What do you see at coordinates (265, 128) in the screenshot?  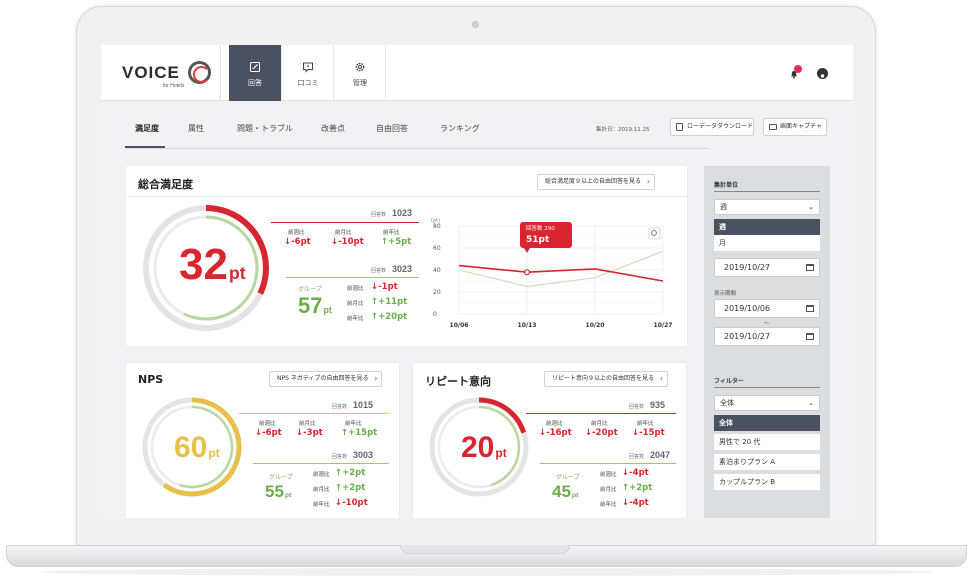 I see `subtab-problems: 問題・トラブル` at bounding box center [265, 128].